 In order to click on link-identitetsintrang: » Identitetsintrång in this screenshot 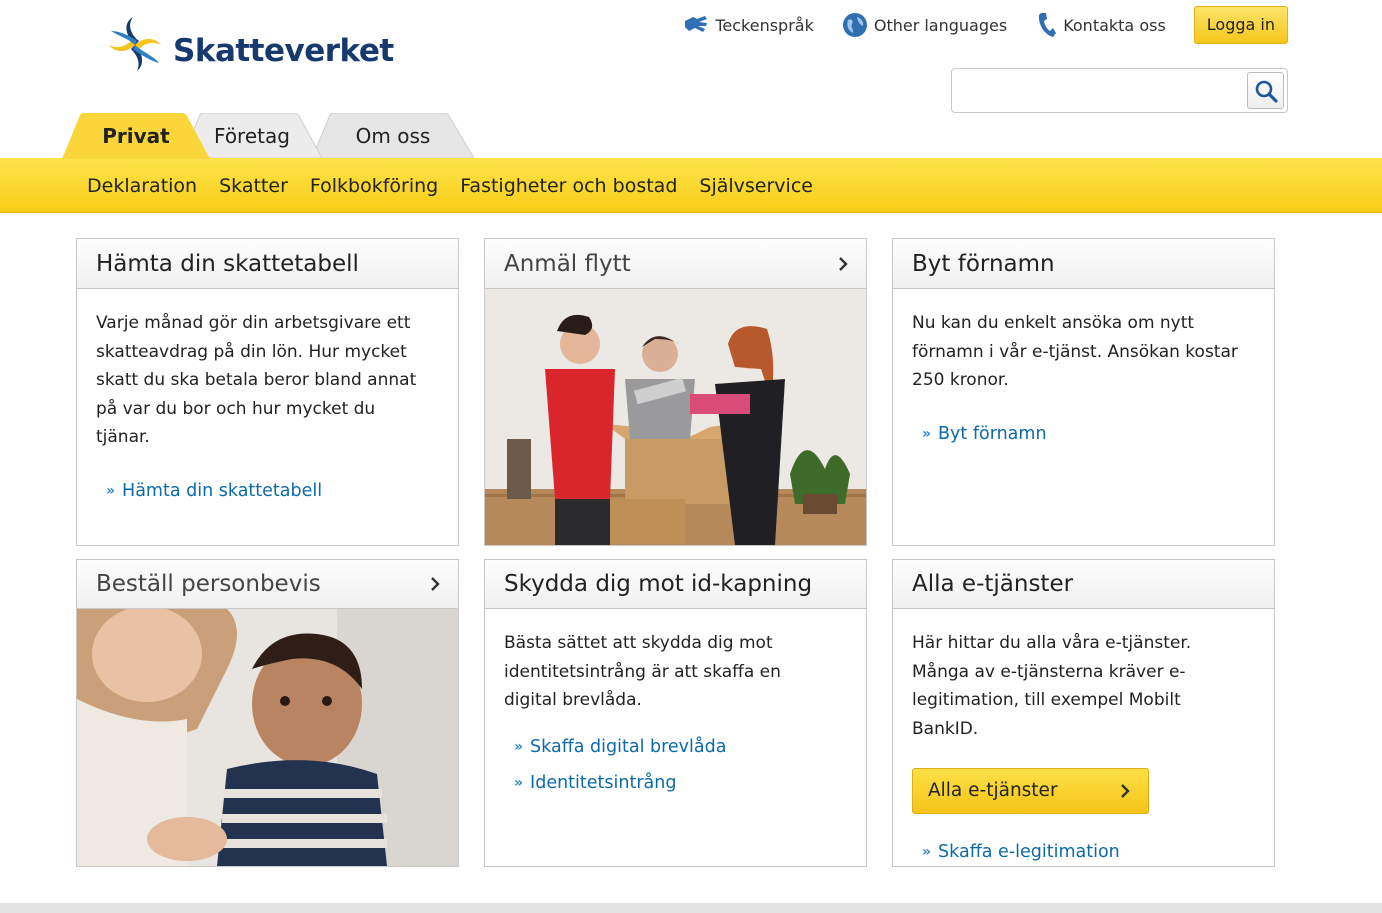, I will do `click(680, 783)`.